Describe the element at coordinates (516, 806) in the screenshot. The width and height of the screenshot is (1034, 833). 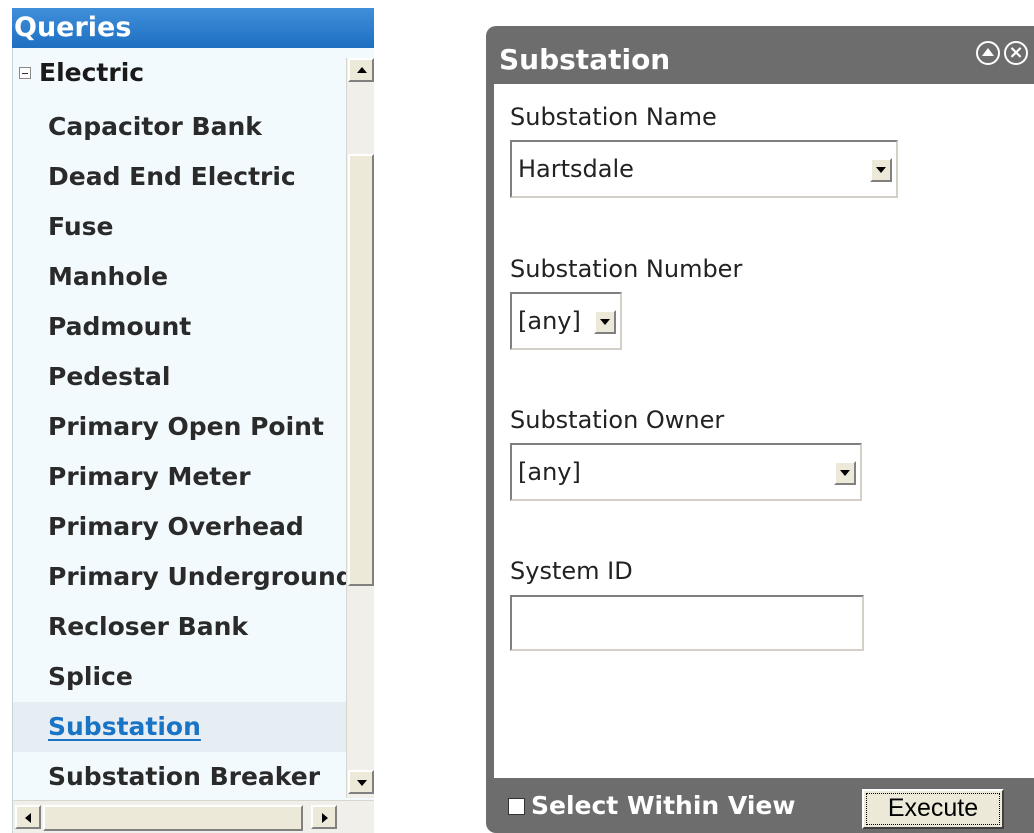
I see `select-within-view-checkbox` at that location.